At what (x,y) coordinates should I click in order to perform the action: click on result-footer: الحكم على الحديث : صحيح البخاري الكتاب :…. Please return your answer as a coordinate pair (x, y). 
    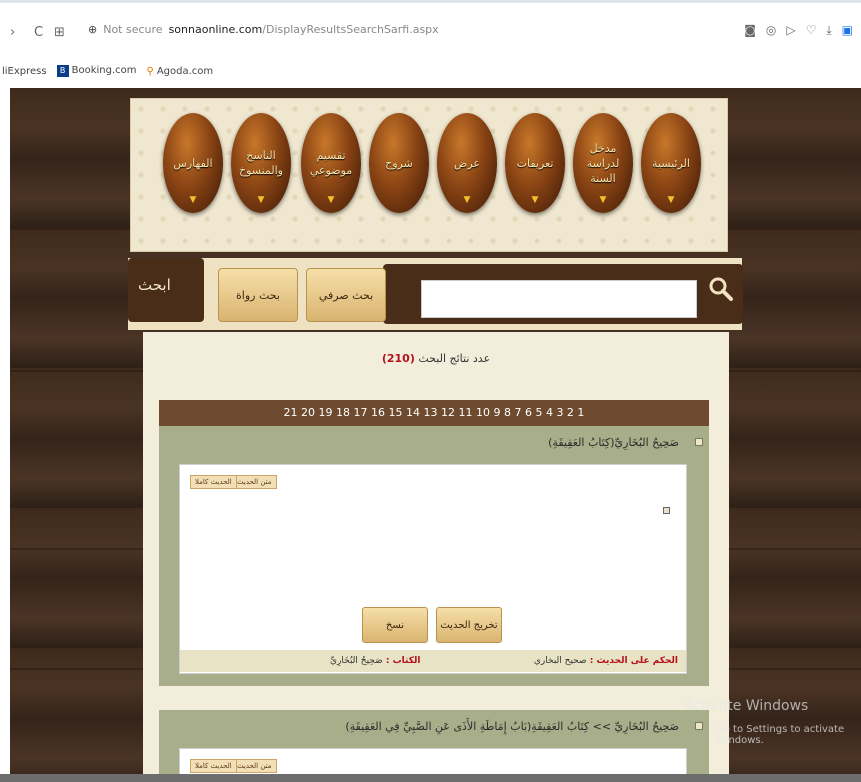
    Looking at the image, I should click on (433, 661).